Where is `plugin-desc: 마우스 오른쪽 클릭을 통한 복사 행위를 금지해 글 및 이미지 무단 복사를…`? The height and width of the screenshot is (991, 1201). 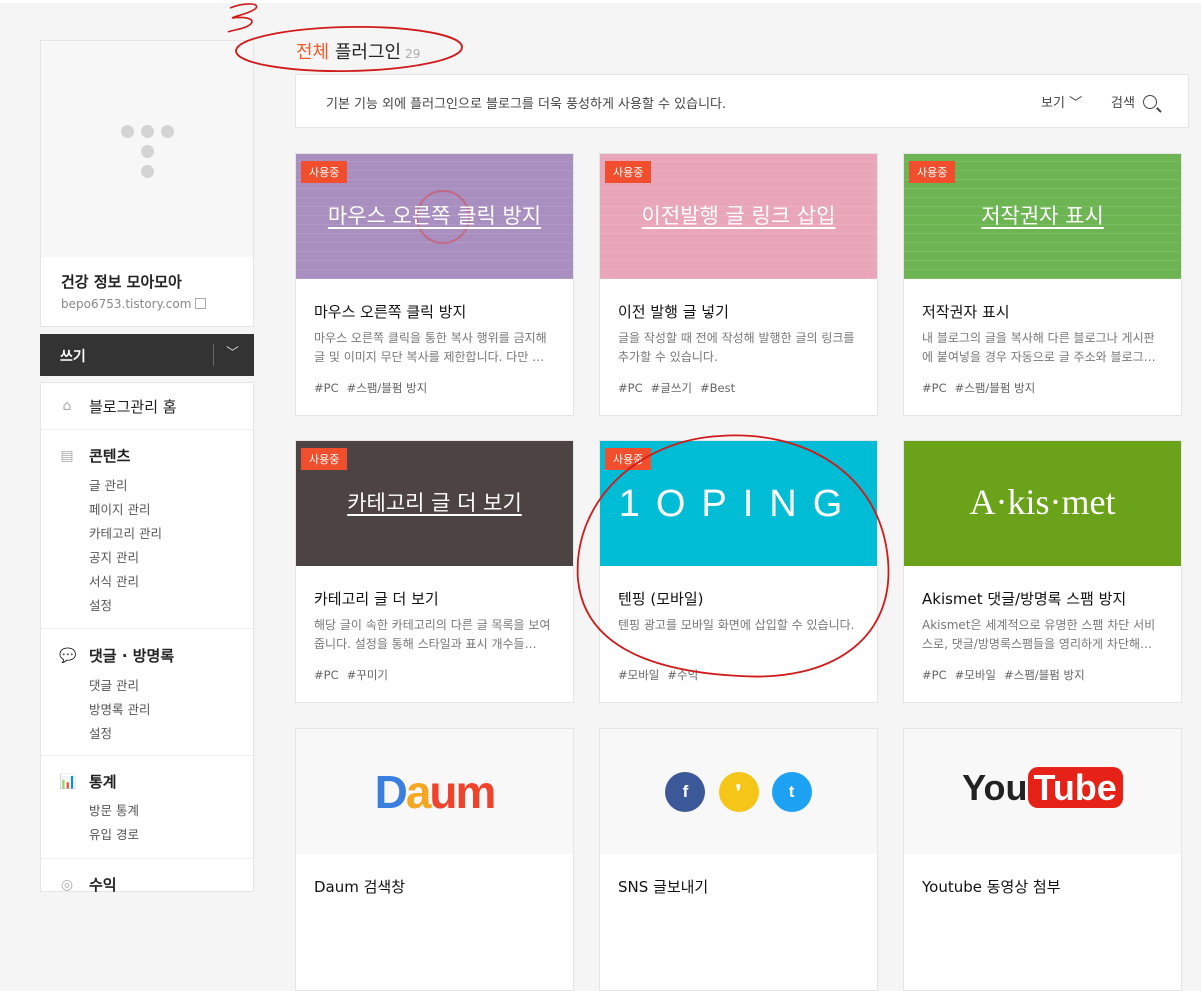
plugin-desc: 마우스 오른쪽 클릭을 통한 복사 행위를 금지해 글 및 이미지 무단 복사를… is located at coordinates (430, 347).